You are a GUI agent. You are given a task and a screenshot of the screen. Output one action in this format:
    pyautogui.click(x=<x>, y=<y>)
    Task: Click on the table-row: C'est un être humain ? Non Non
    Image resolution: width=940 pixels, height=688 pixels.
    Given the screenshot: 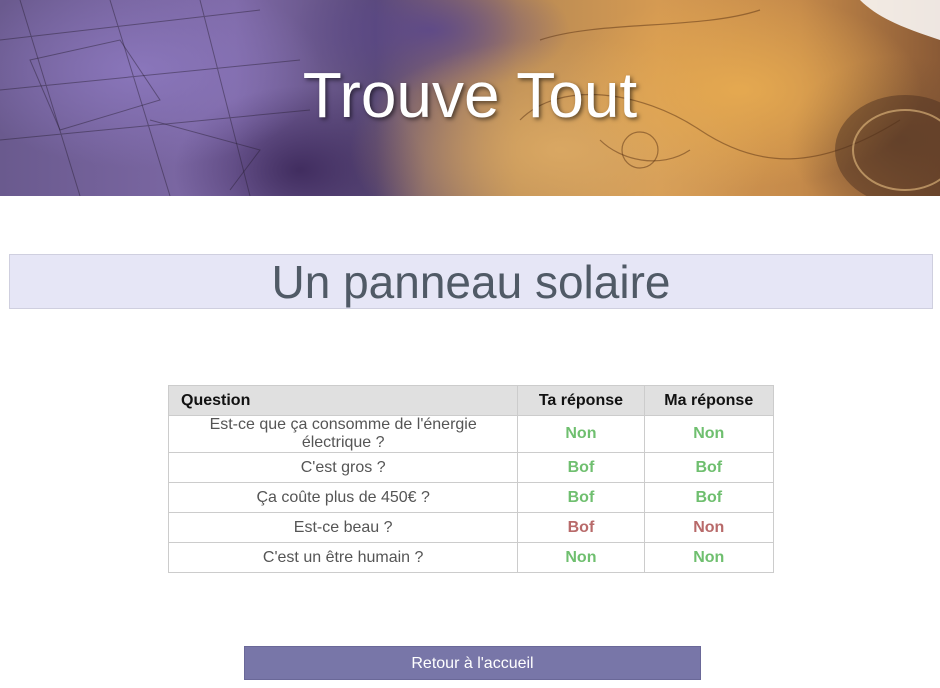 What is the action you would take?
    pyautogui.click(x=471, y=557)
    